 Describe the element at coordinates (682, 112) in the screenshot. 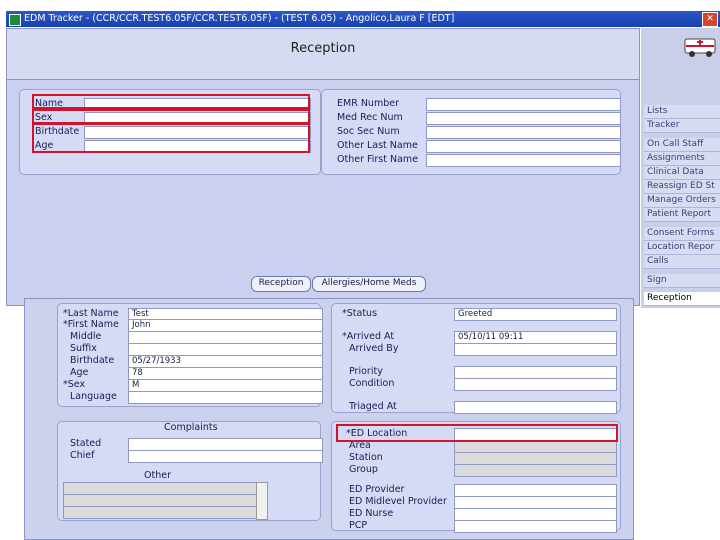

I see `sidebar-item-lists: Lists` at that location.